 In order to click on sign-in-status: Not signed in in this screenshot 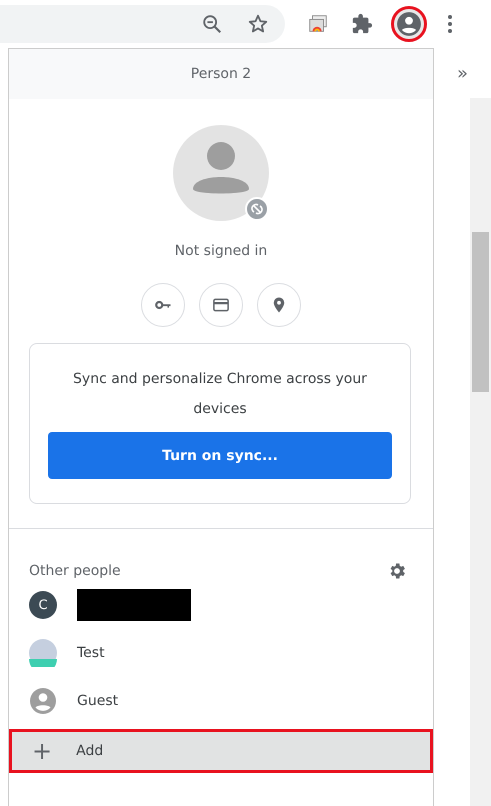, I will do `click(221, 251)`.